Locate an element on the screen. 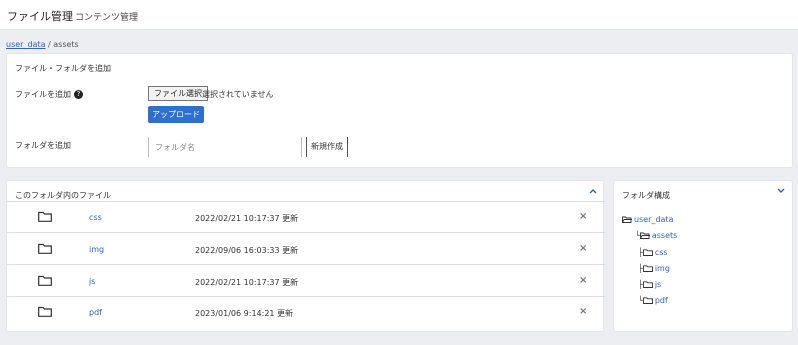 Image resolution: width=798 pixels, height=345 pixels. tree-node-label: pdf is located at coordinates (661, 300).